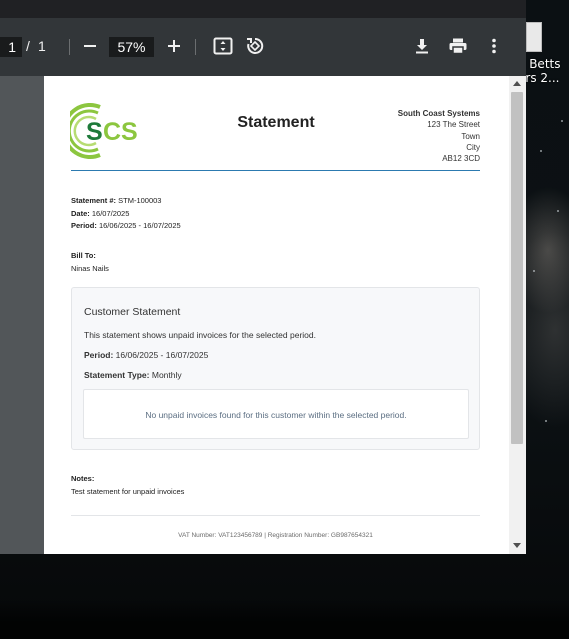  What do you see at coordinates (120, 132) in the screenshot?
I see `svg-text: CS` at bounding box center [120, 132].